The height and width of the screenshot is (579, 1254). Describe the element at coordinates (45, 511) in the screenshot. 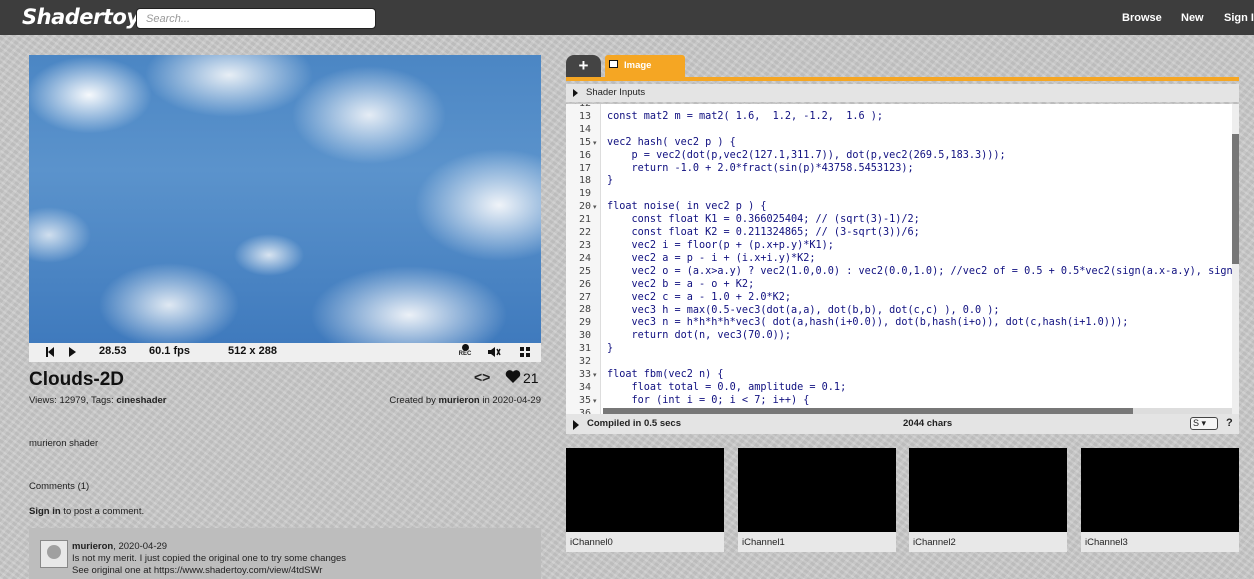

I see `signin-link: Sign in` at that location.